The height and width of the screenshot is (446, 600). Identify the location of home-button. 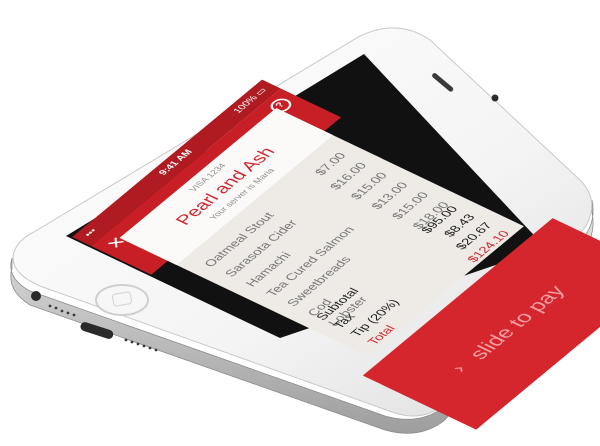
(122, 300).